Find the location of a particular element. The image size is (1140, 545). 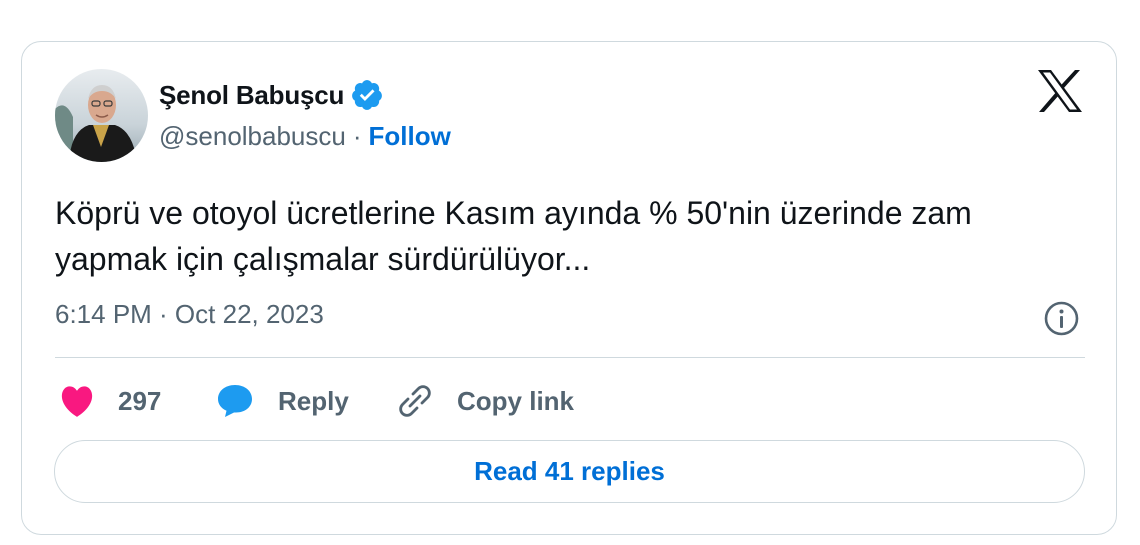

avatar is located at coordinates (101, 115).